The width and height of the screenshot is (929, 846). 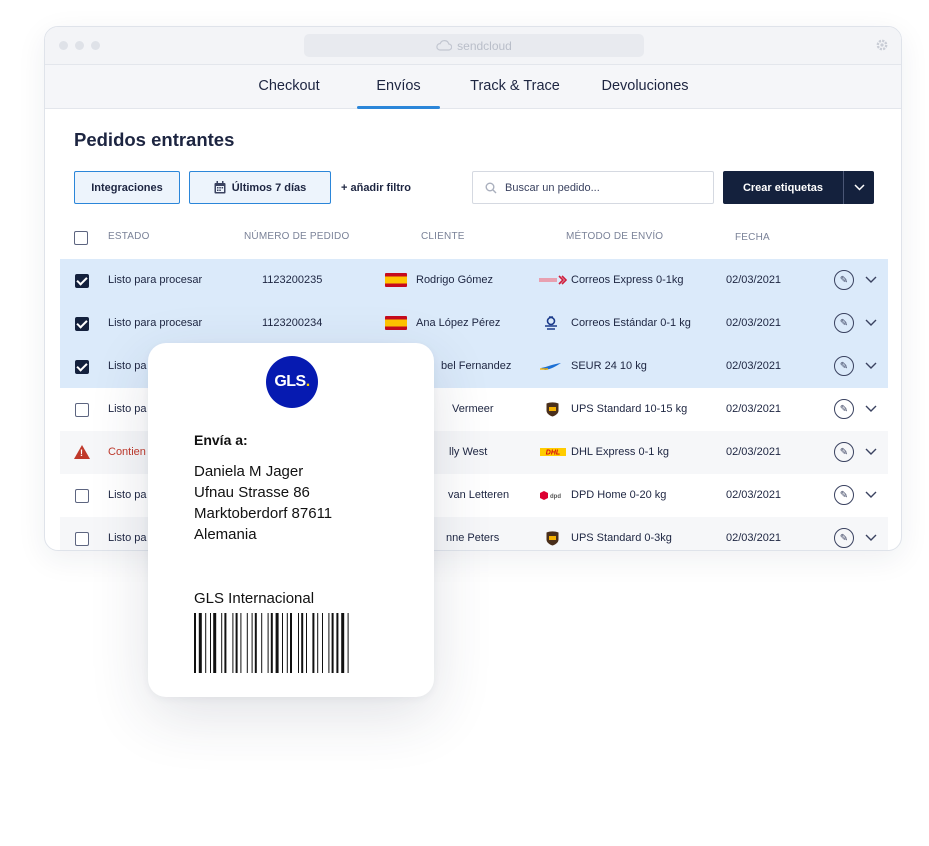 What do you see at coordinates (289, 87) in the screenshot?
I see `tab-checkout: Checkout` at bounding box center [289, 87].